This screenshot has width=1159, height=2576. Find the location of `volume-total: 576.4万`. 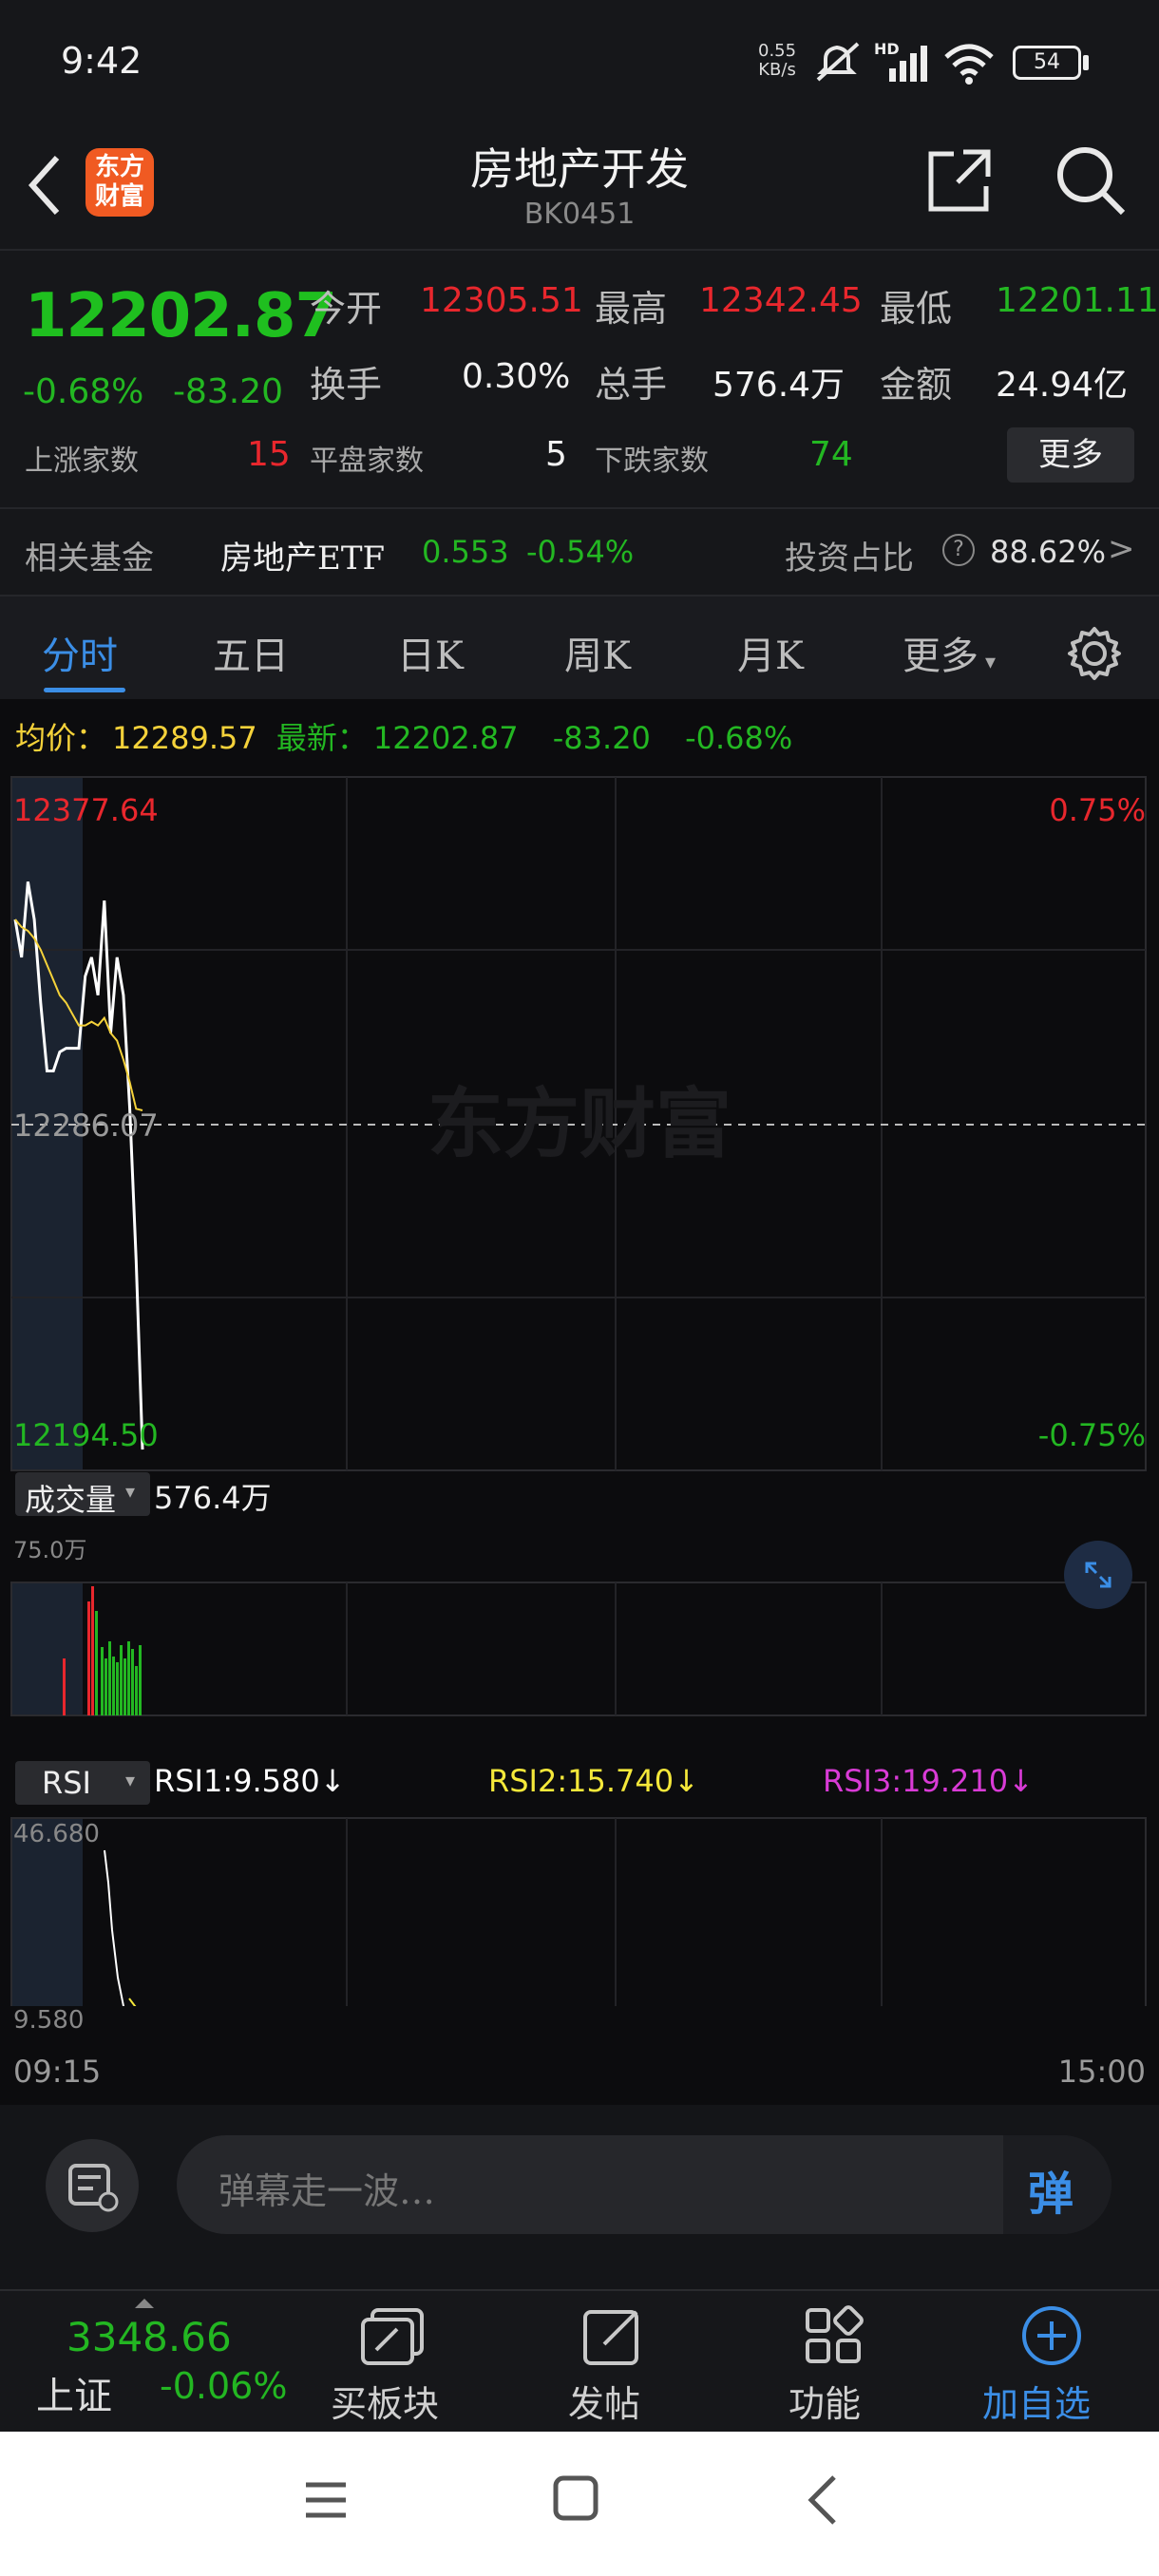

volume-total: 576.4万 is located at coordinates (213, 1498).